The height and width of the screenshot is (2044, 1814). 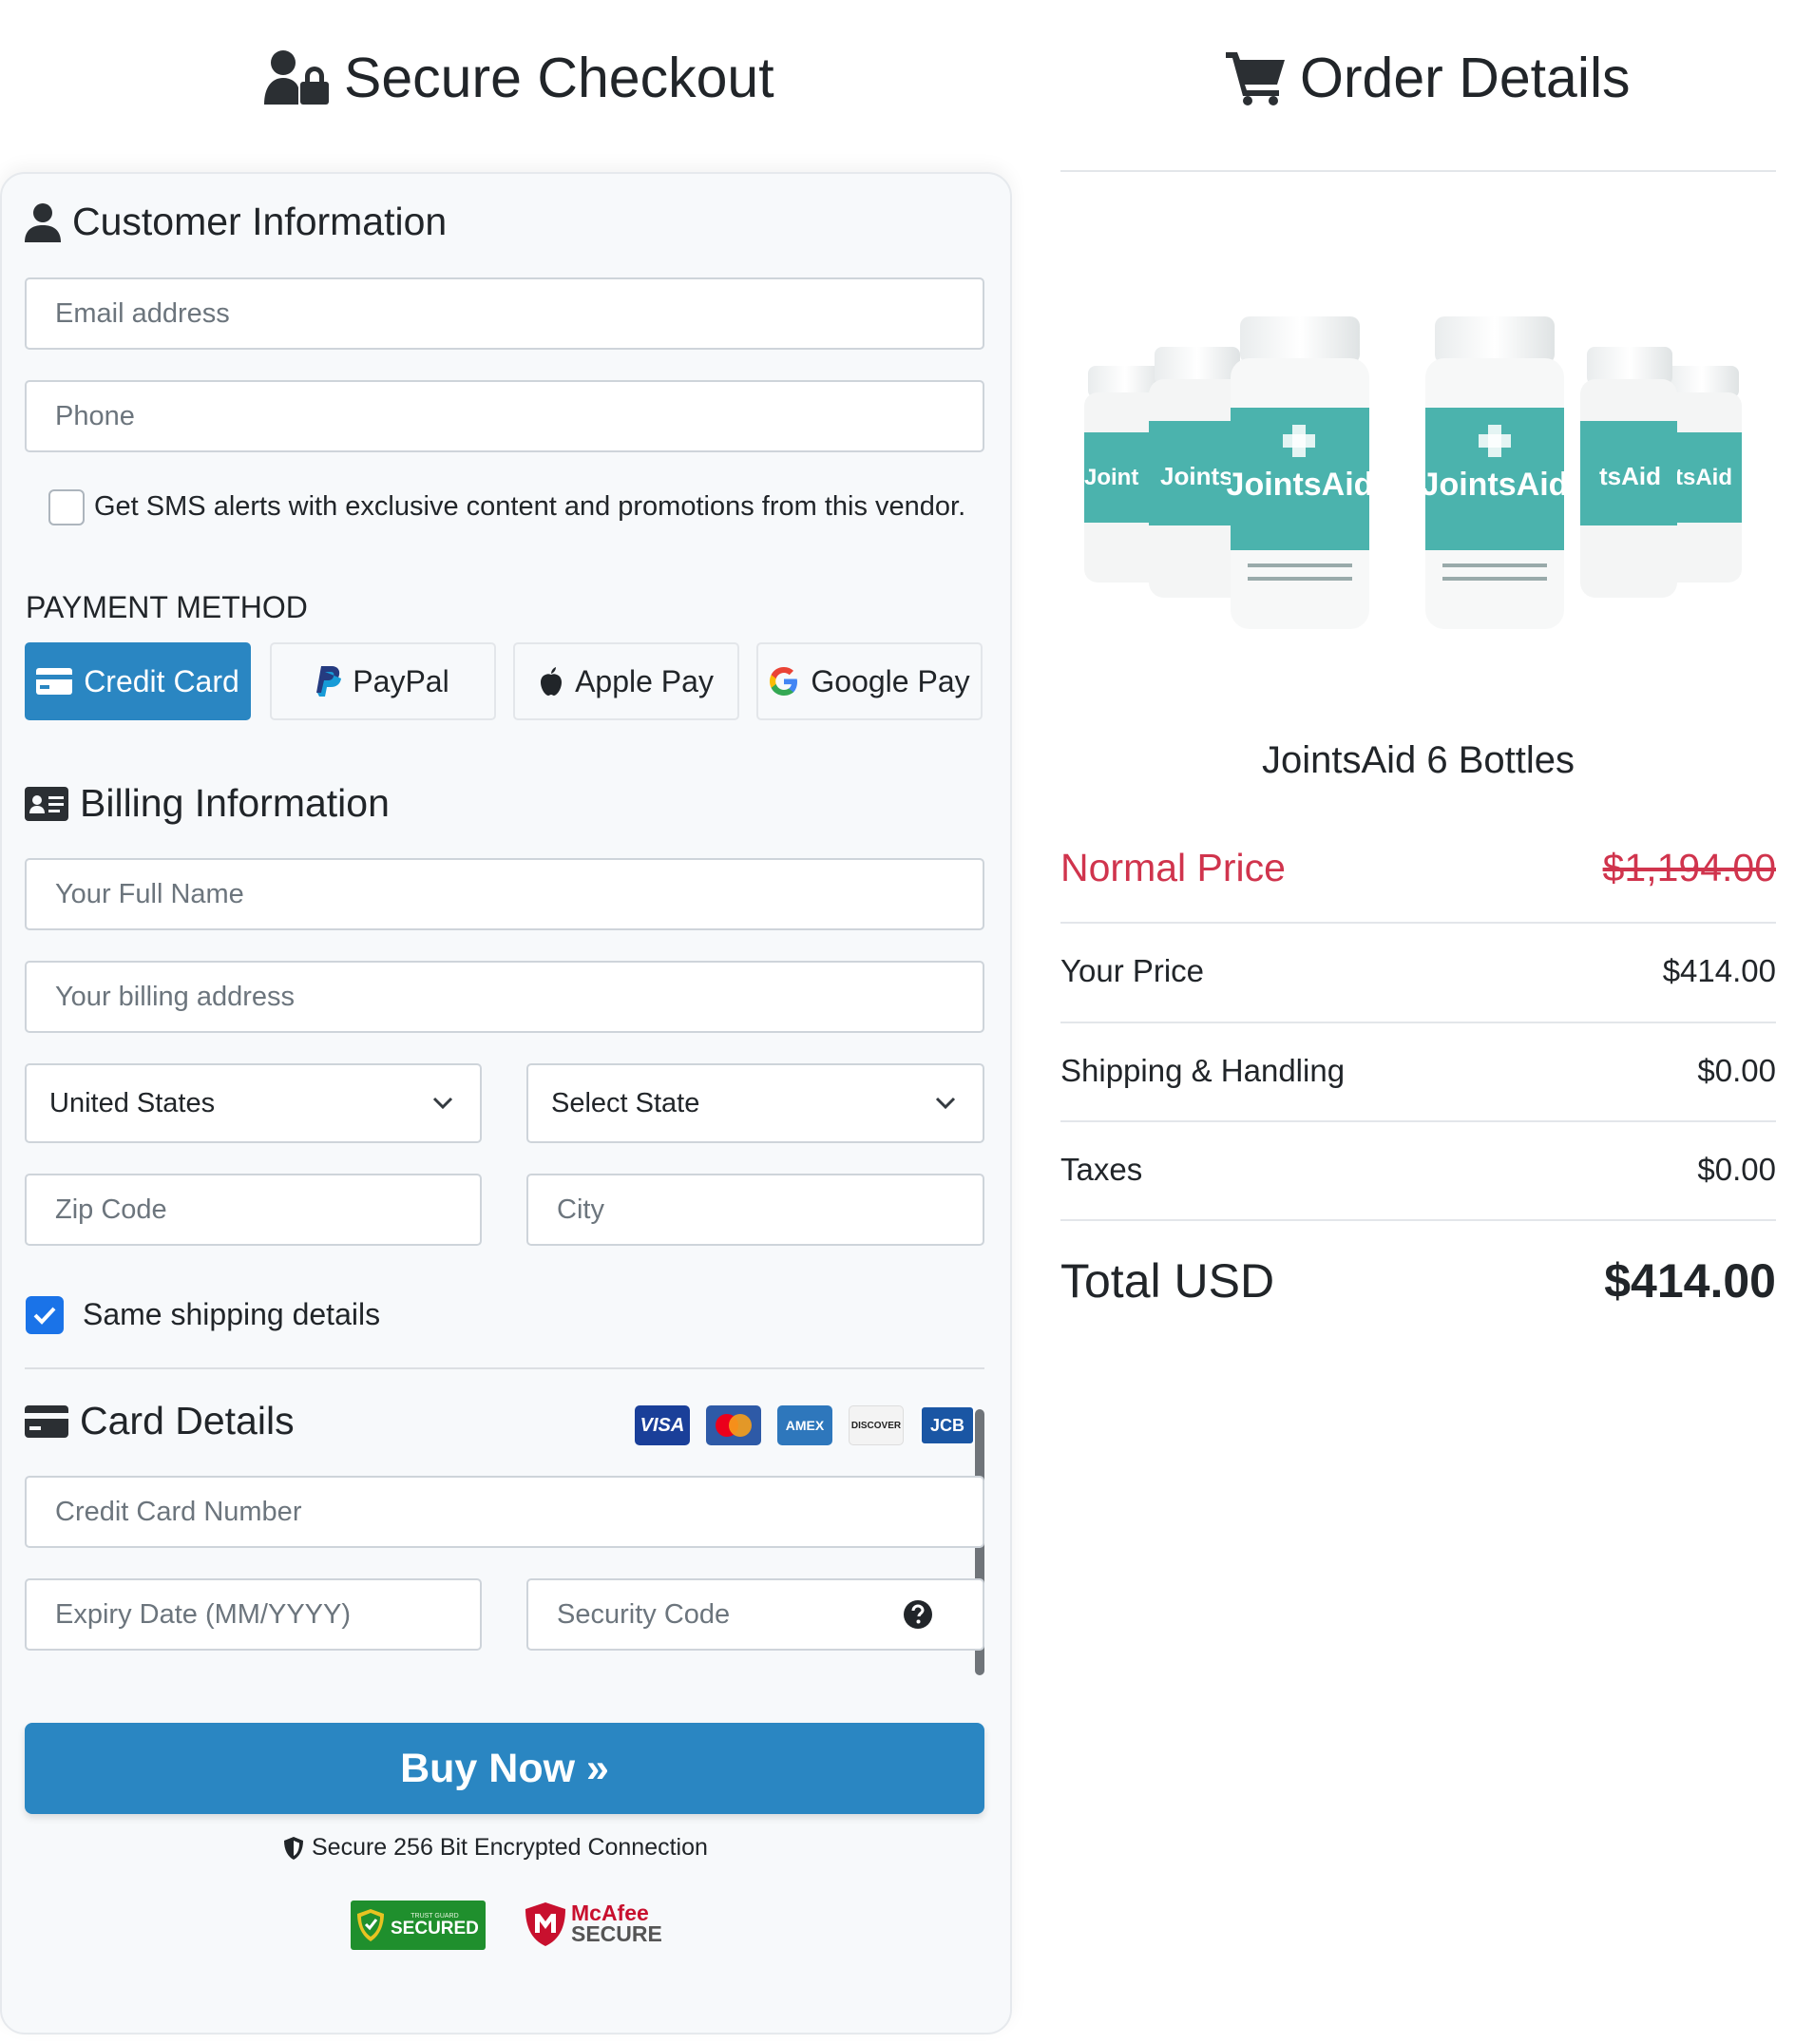 What do you see at coordinates (1132, 970) in the screenshot?
I see `your-price-label: Your Price` at bounding box center [1132, 970].